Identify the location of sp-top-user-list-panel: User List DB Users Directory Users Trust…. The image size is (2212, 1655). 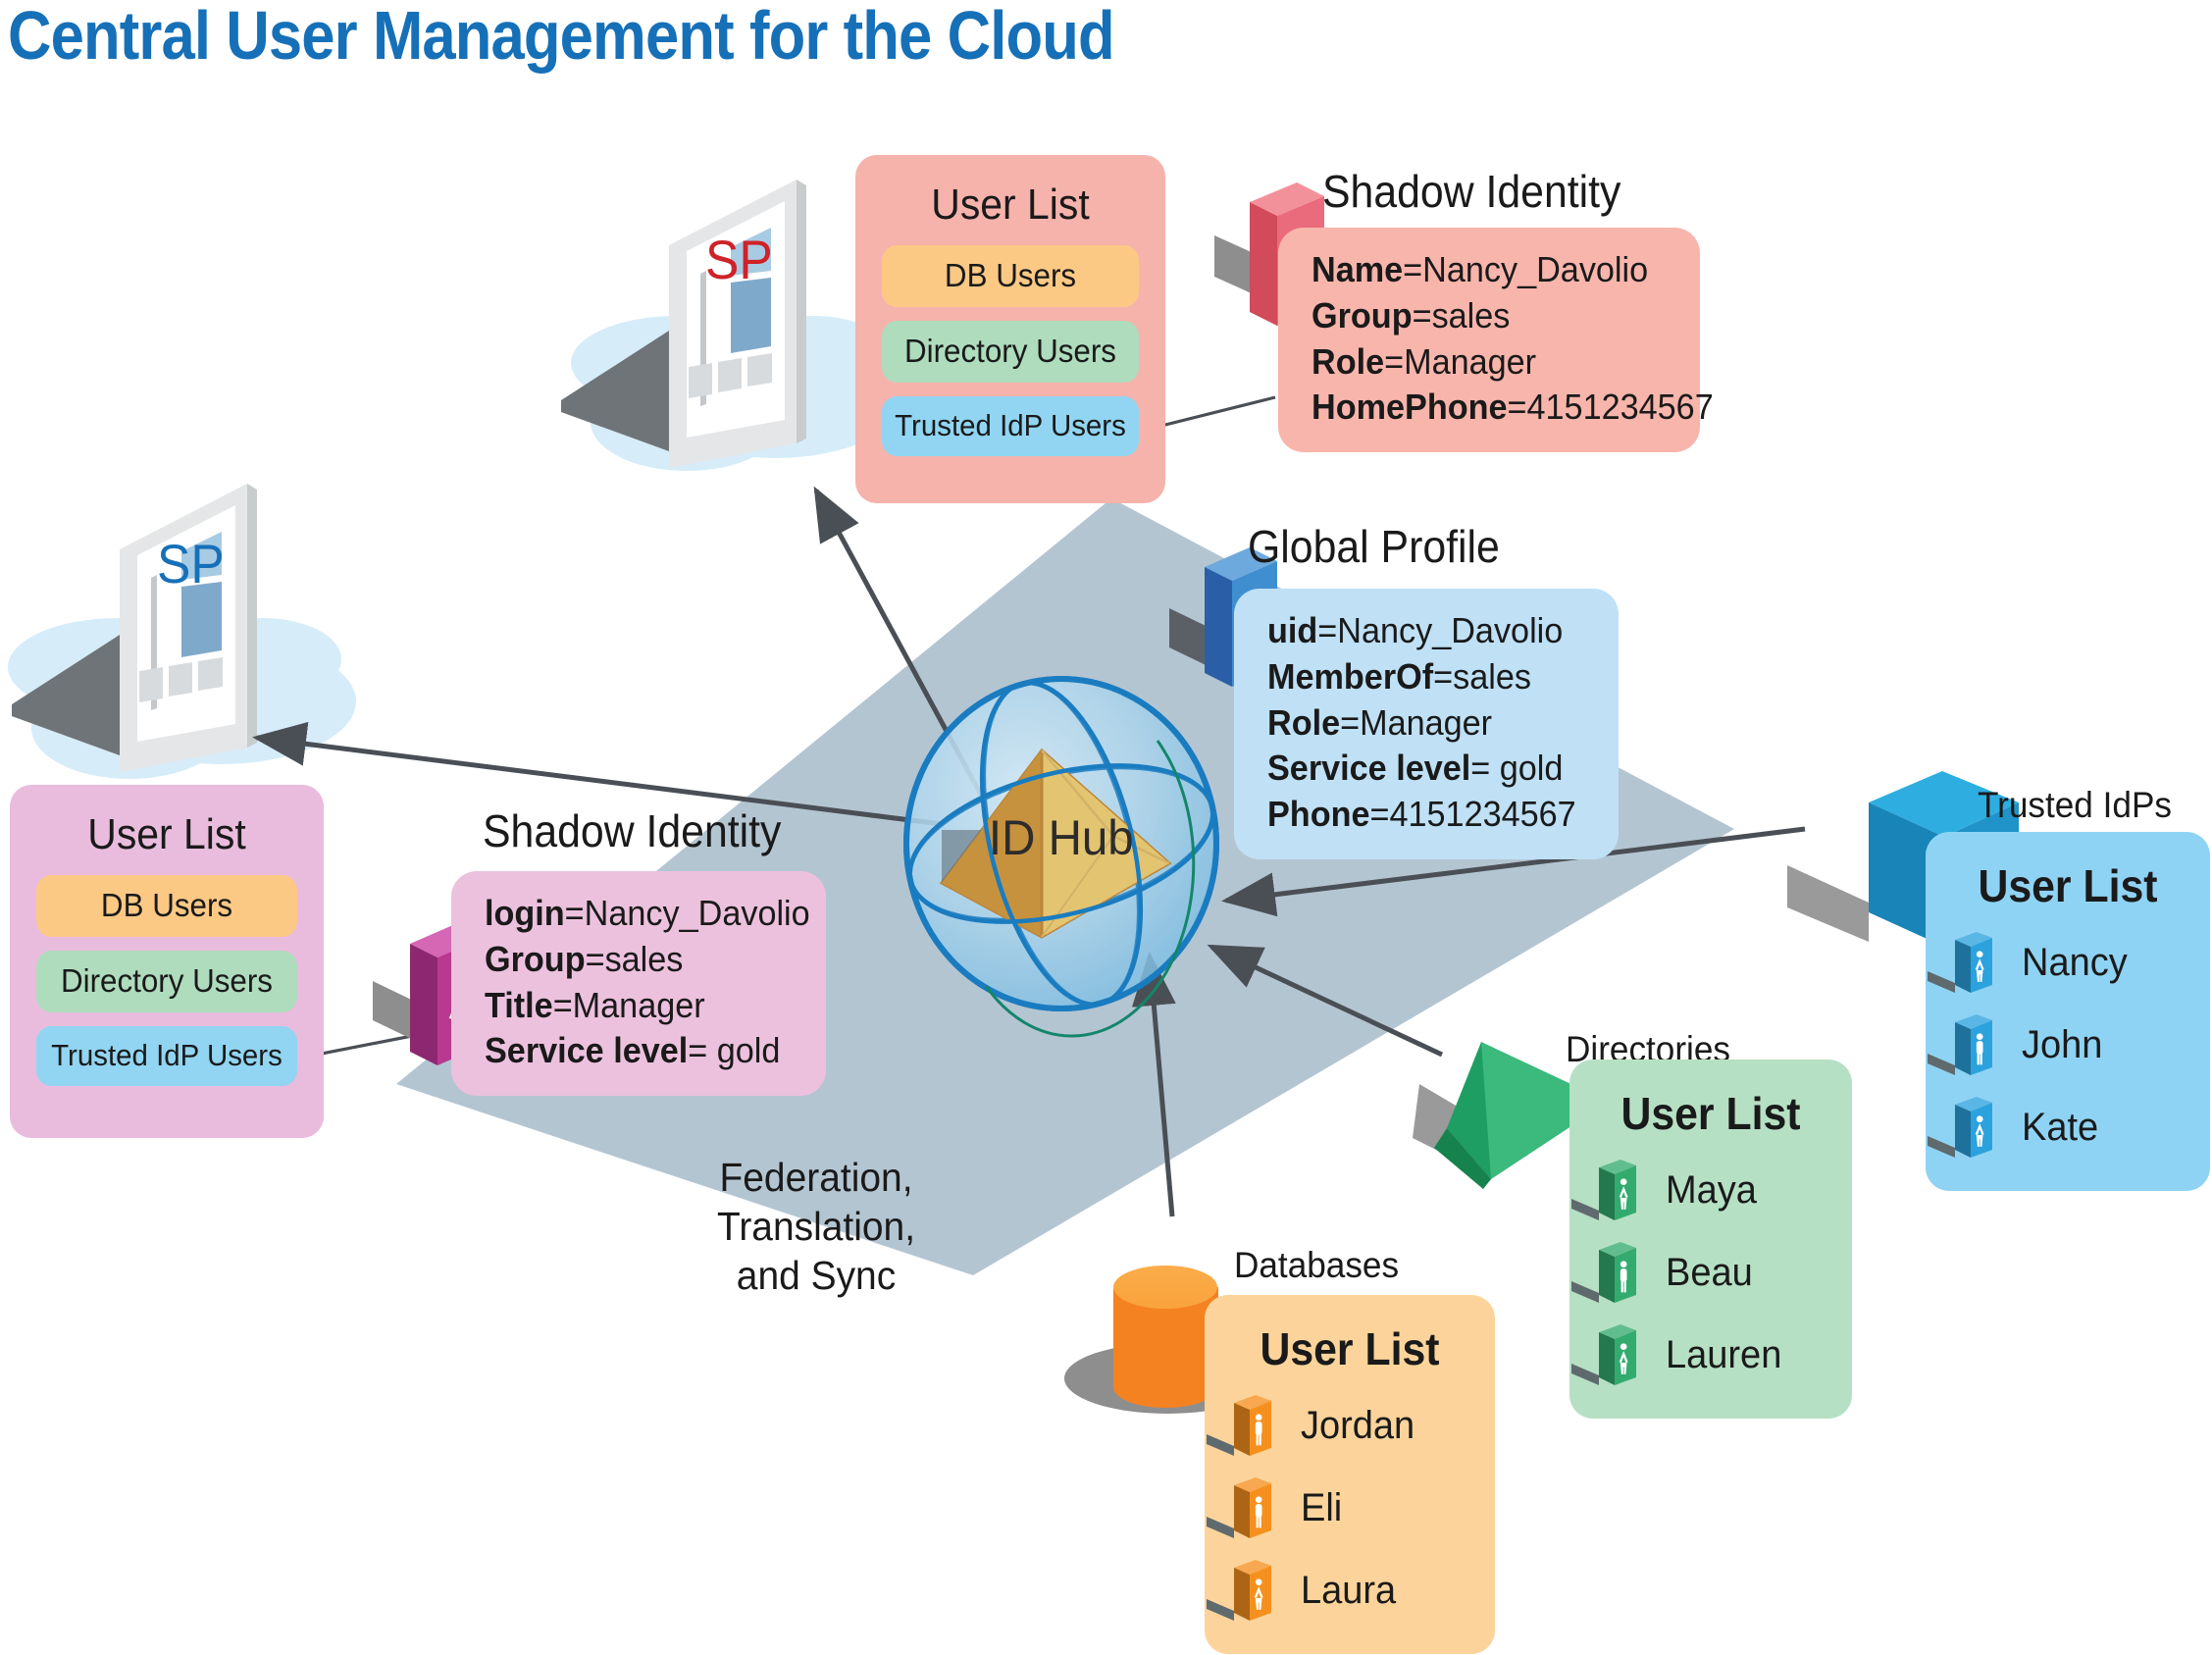
(1010, 329).